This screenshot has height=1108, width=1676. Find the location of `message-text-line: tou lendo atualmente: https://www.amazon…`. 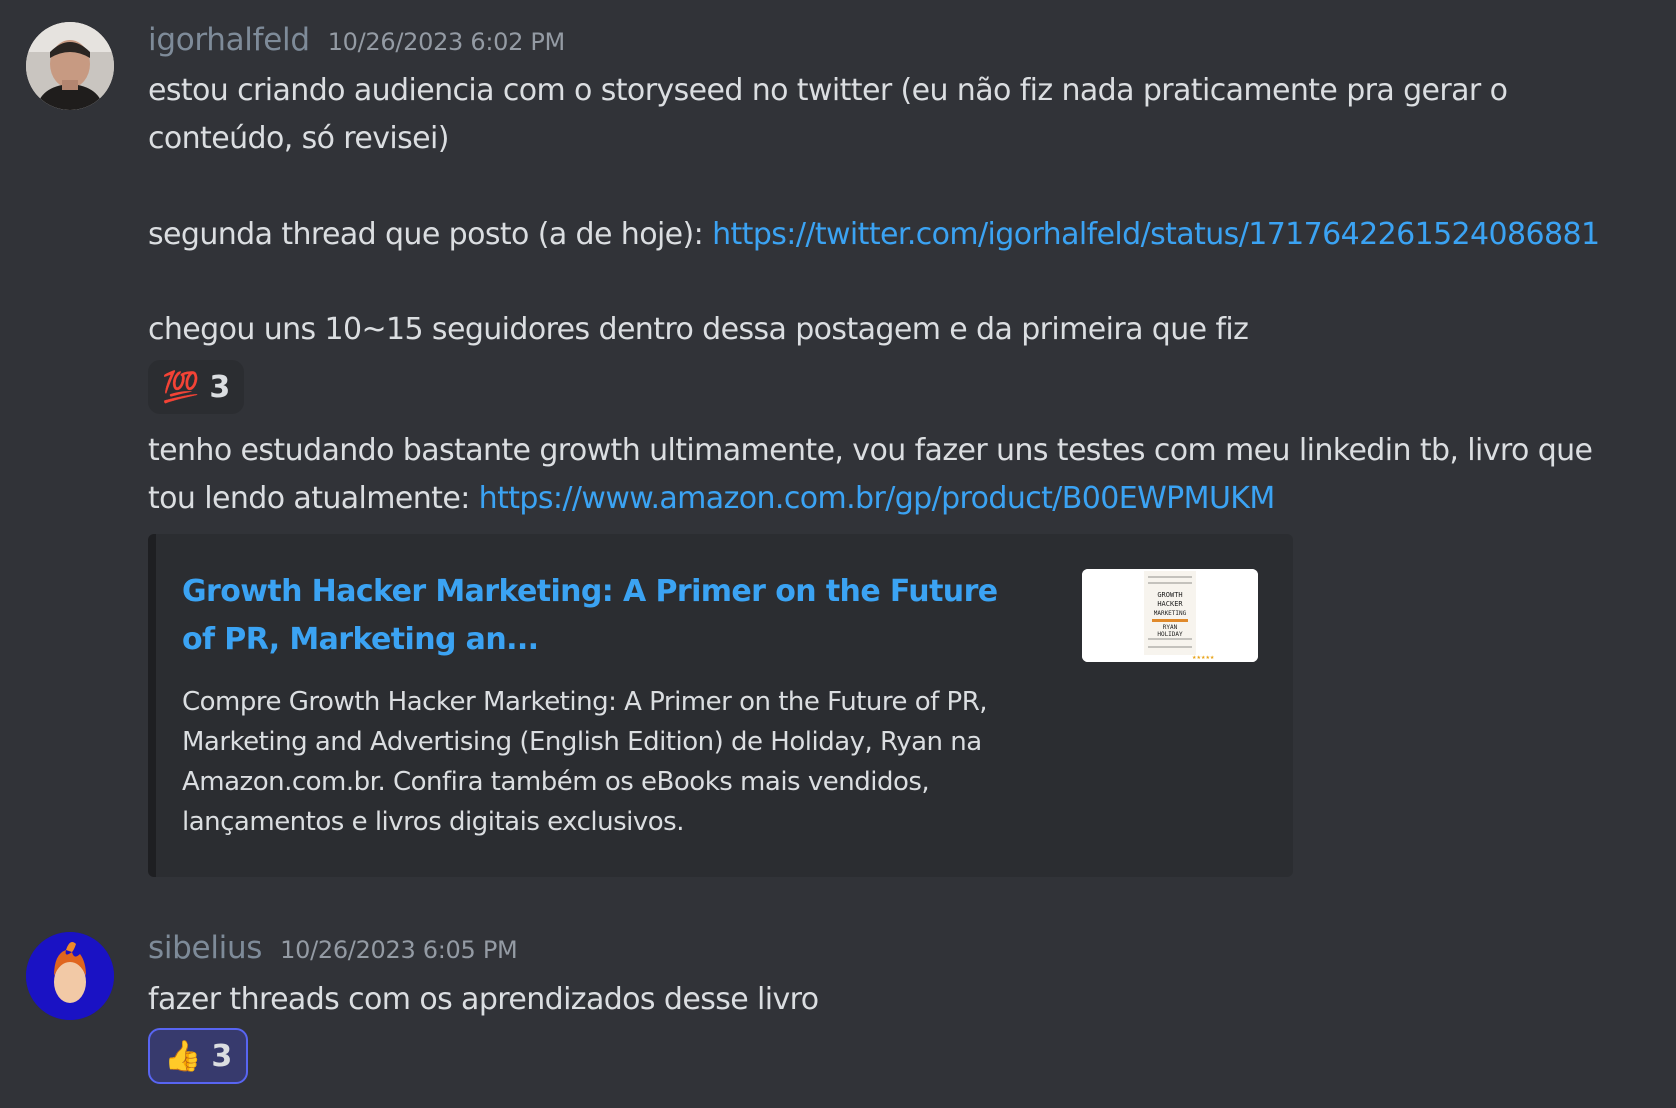

message-text-line: tou lendo atualmente: https://www.amazon… is located at coordinates (711, 499).